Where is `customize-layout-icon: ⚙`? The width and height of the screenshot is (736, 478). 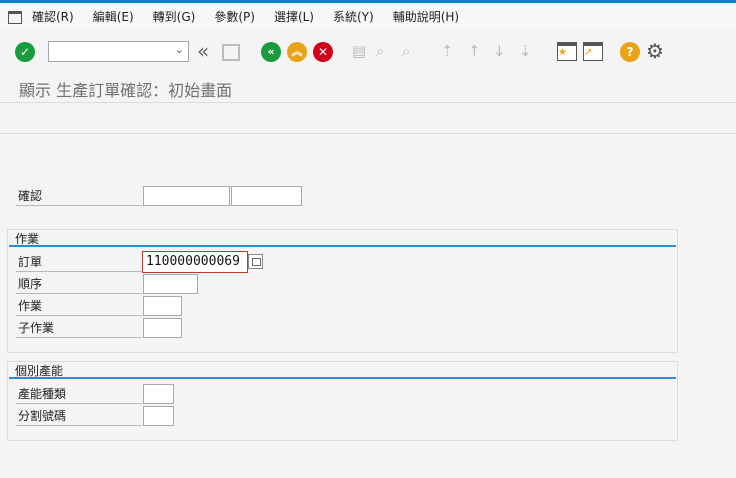 customize-layout-icon: ⚙ is located at coordinates (655, 51).